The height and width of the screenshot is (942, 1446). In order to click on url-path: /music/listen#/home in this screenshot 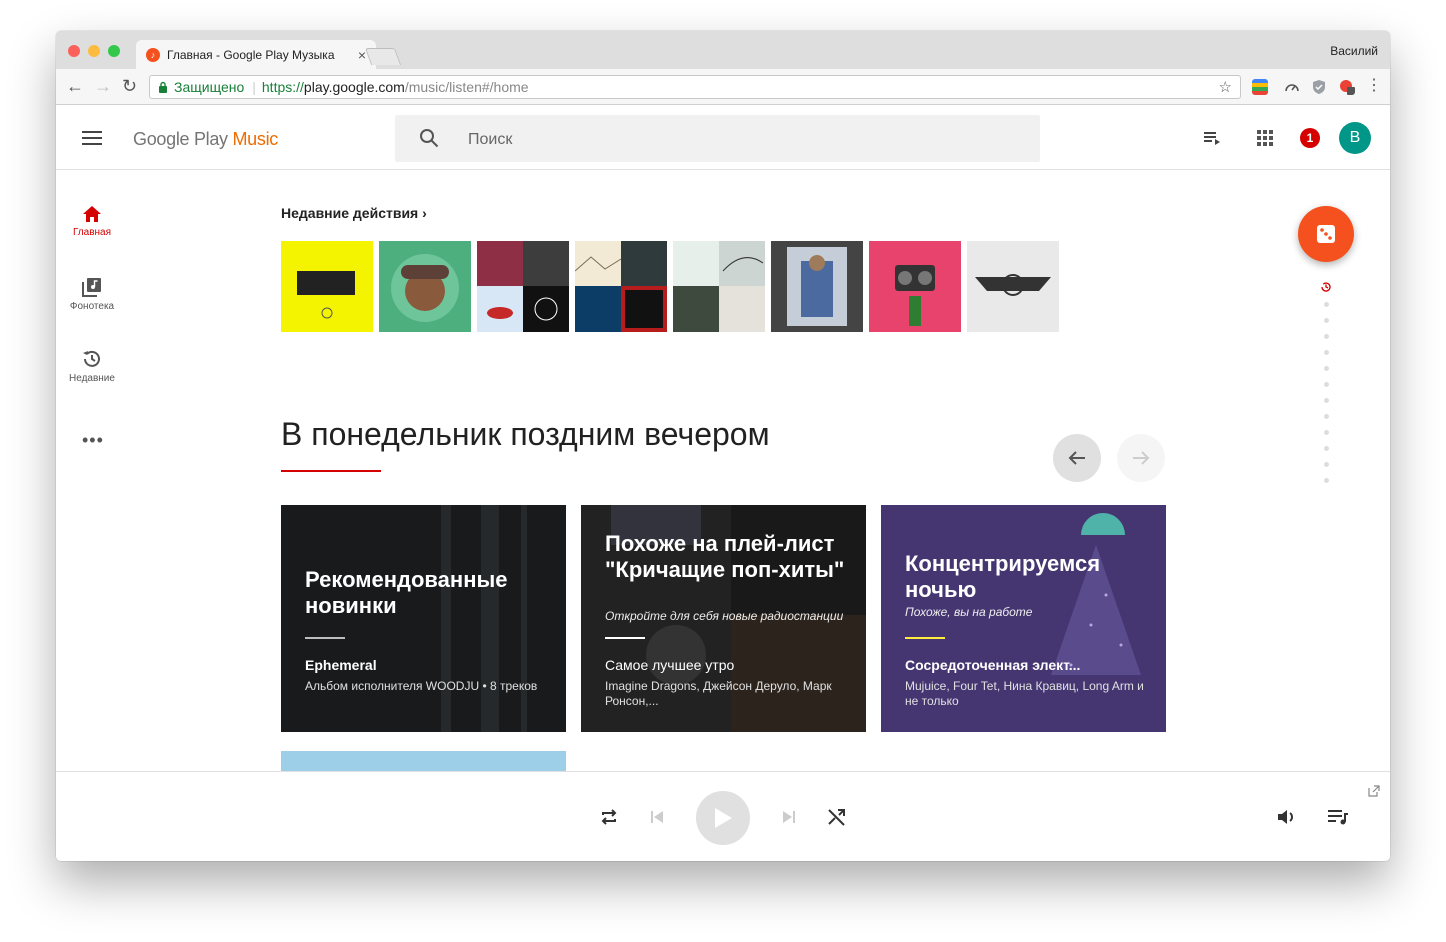, I will do `click(466, 87)`.